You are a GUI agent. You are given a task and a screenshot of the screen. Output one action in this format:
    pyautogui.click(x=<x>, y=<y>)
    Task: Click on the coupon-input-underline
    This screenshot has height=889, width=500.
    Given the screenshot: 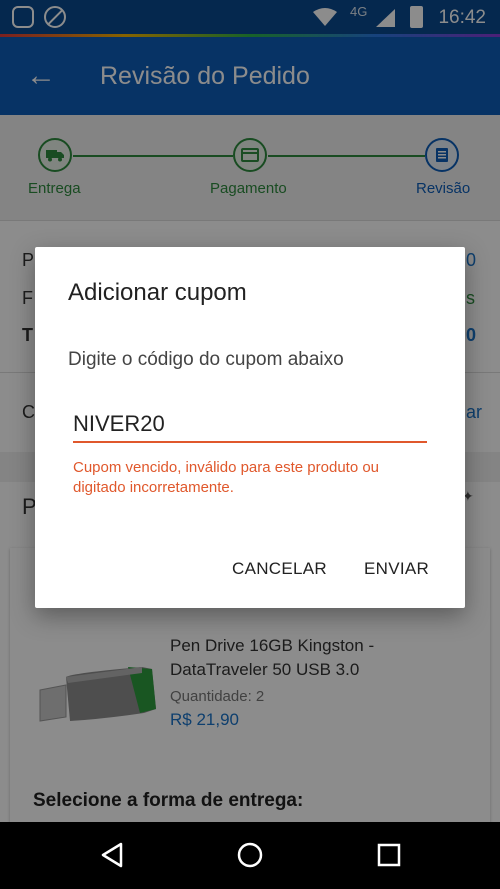 What is the action you would take?
    pyautogui.click(x=250, y=442)
    